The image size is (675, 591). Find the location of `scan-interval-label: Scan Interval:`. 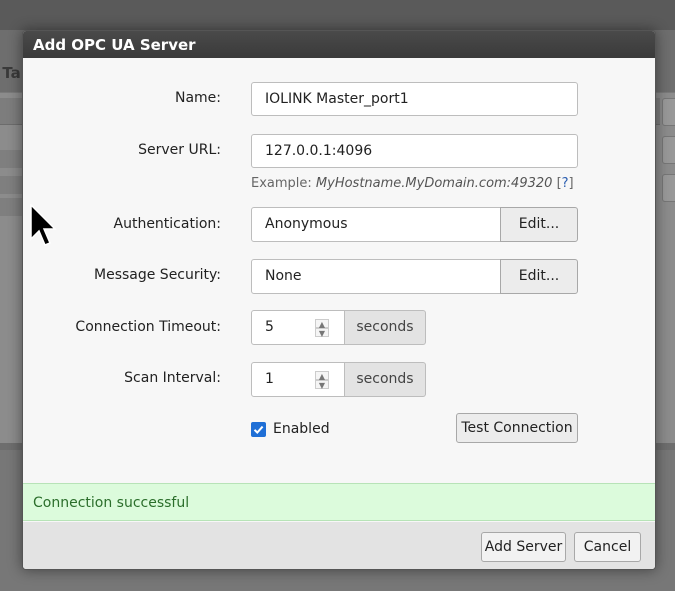

scan-interval-label: Scan Interval: is located at coordinates (172, 378).